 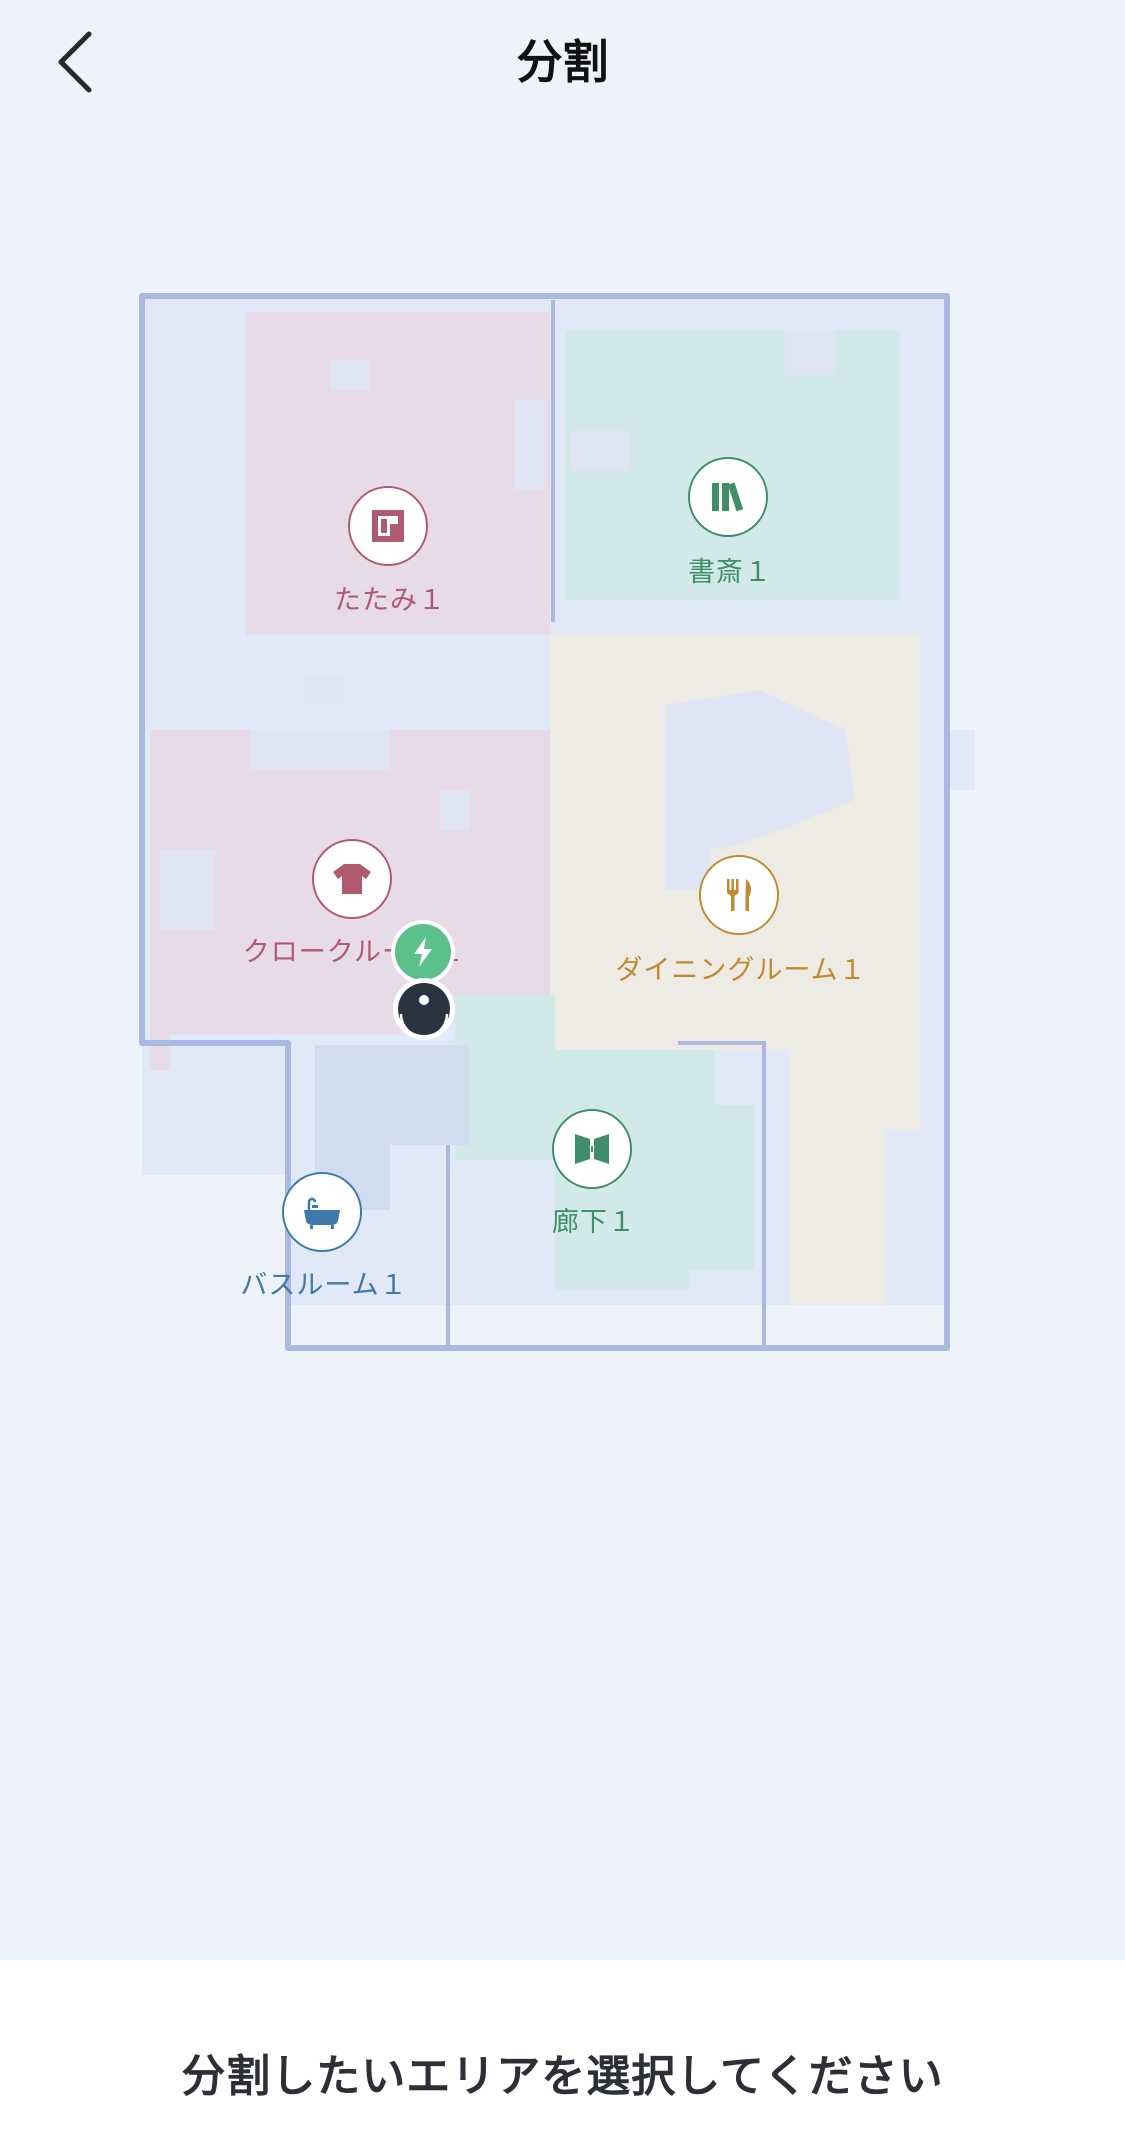 I want to click on unassigned-floor-east, so click(x=955, y=760).